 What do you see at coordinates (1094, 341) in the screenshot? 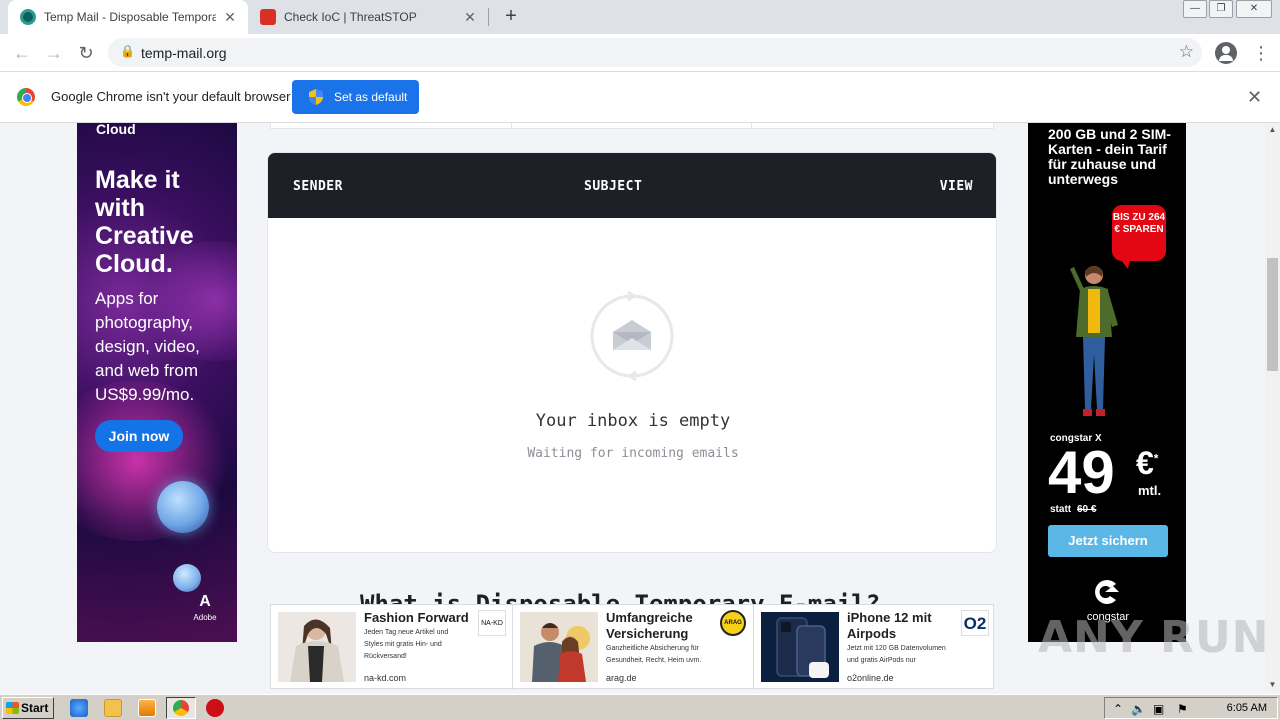
I see `woman-photo` at bounding box center [1094, 341].